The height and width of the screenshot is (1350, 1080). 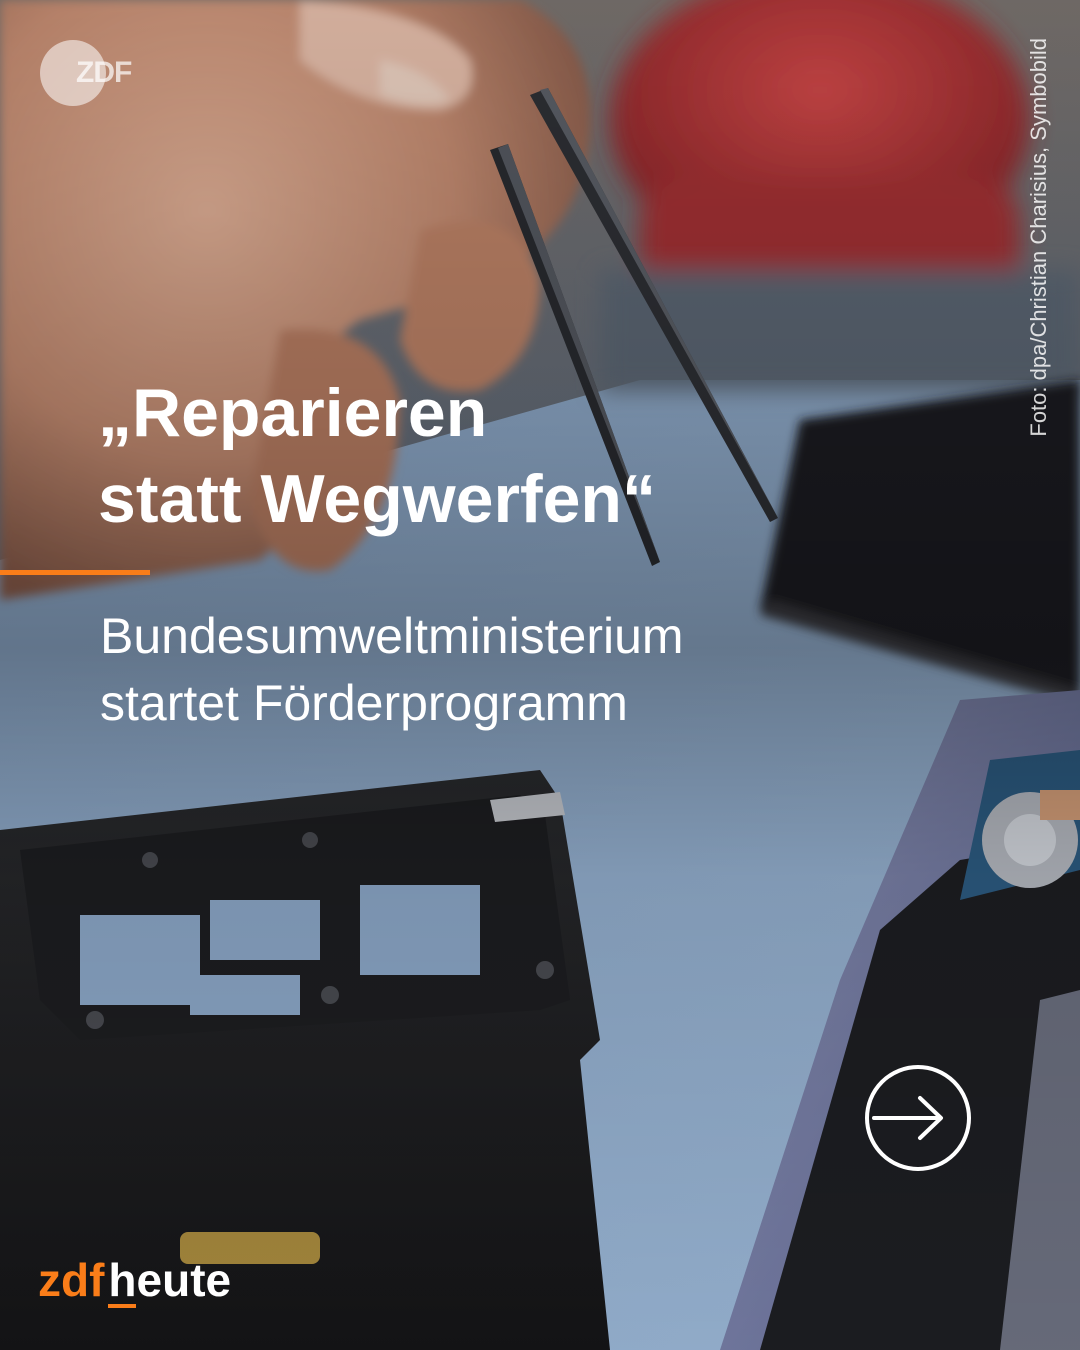 I want to click on zdf-logo-text: ZDF, so click(x=104, y=72).